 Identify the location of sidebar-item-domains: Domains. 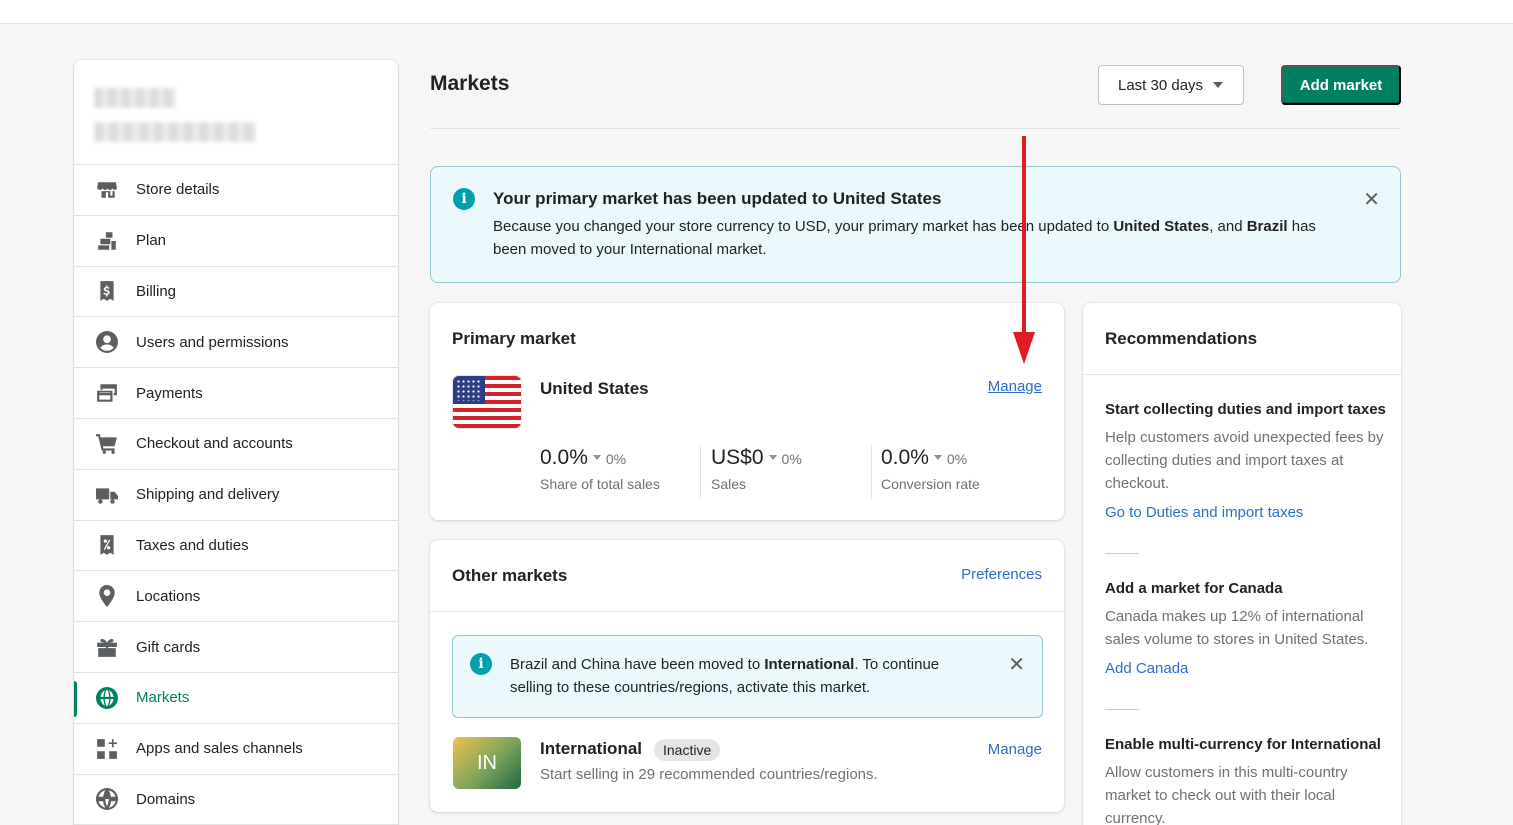
(236, 800).